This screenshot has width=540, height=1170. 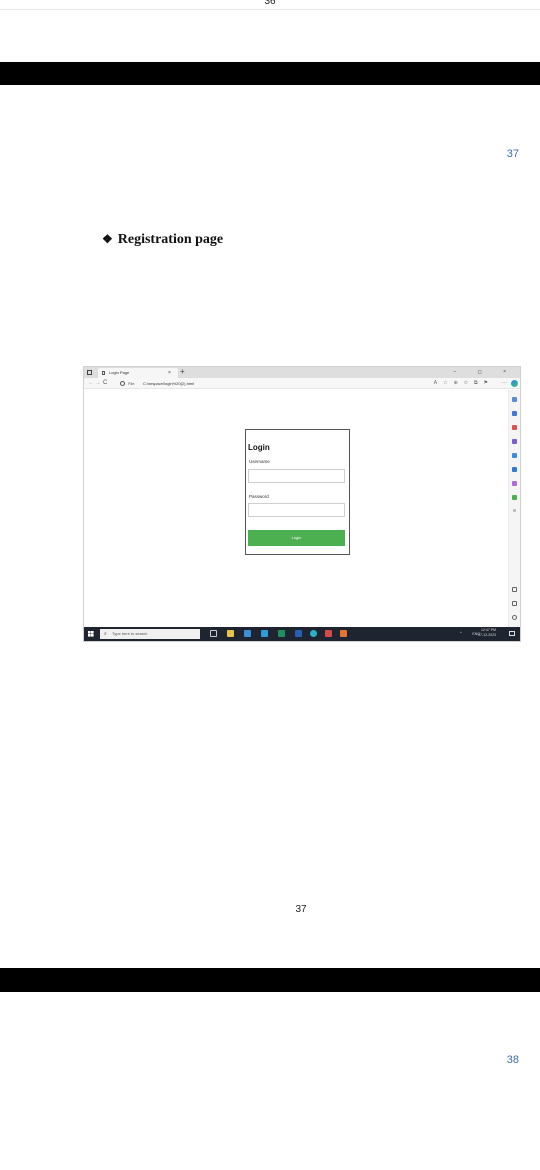 I want to click on new-tab-icon: +, so click(x=182, y=372).